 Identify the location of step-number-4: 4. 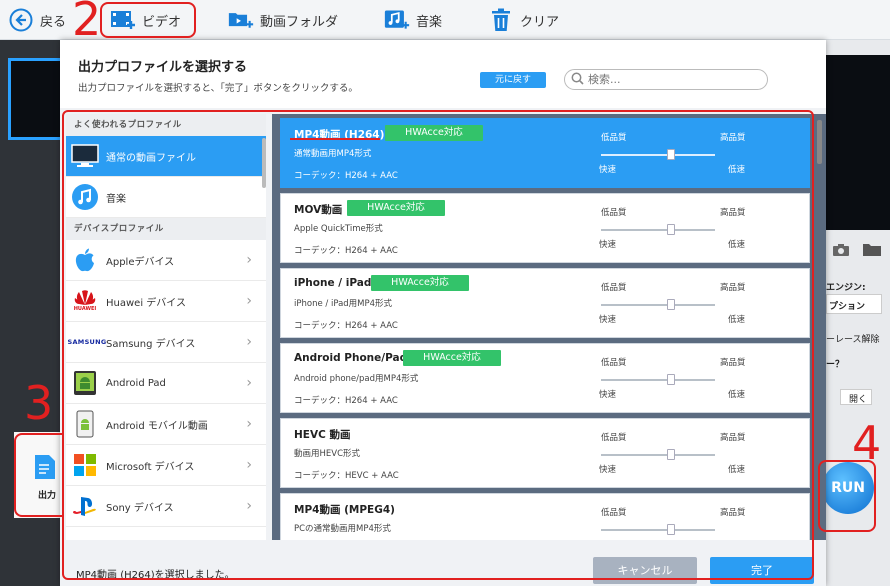
(867, 443).